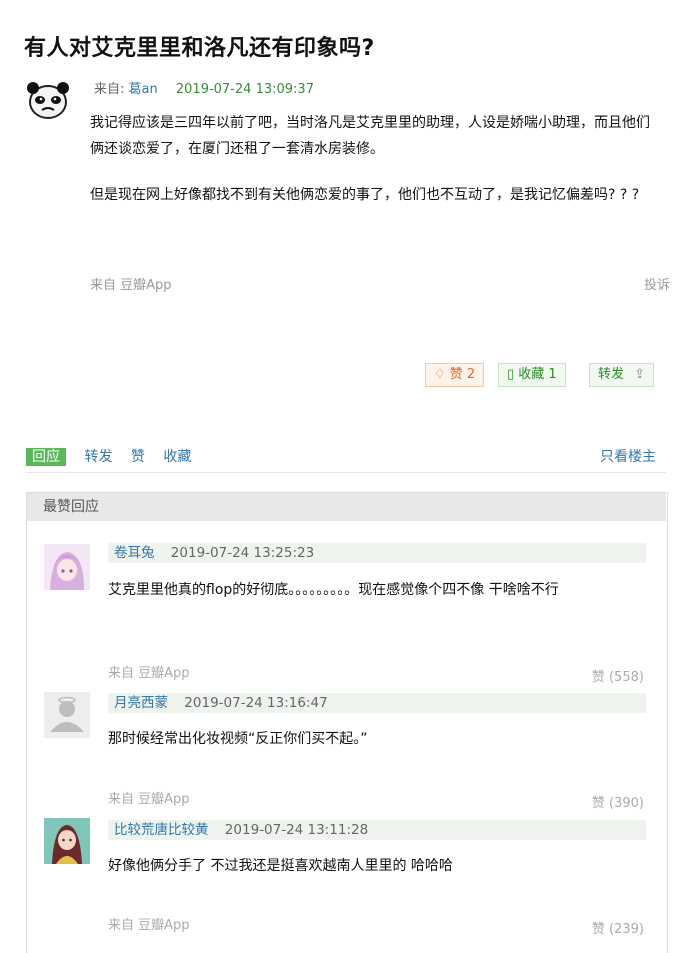 The height and width of the screenshot is (953, 700). Describe the element at coordinates (618, 675) in the screenshot. I see `reply-like-button: 赞 (558)` at that location.